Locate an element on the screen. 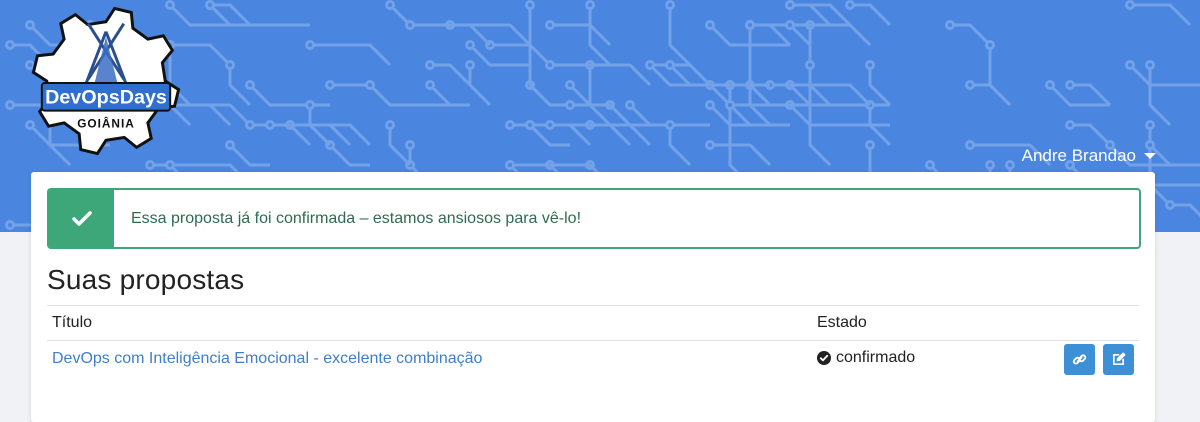 The image size is (1200, 422). devopsdays-logo: DevOpsDays GOIÂNIA is located at coordinates (106, 81).